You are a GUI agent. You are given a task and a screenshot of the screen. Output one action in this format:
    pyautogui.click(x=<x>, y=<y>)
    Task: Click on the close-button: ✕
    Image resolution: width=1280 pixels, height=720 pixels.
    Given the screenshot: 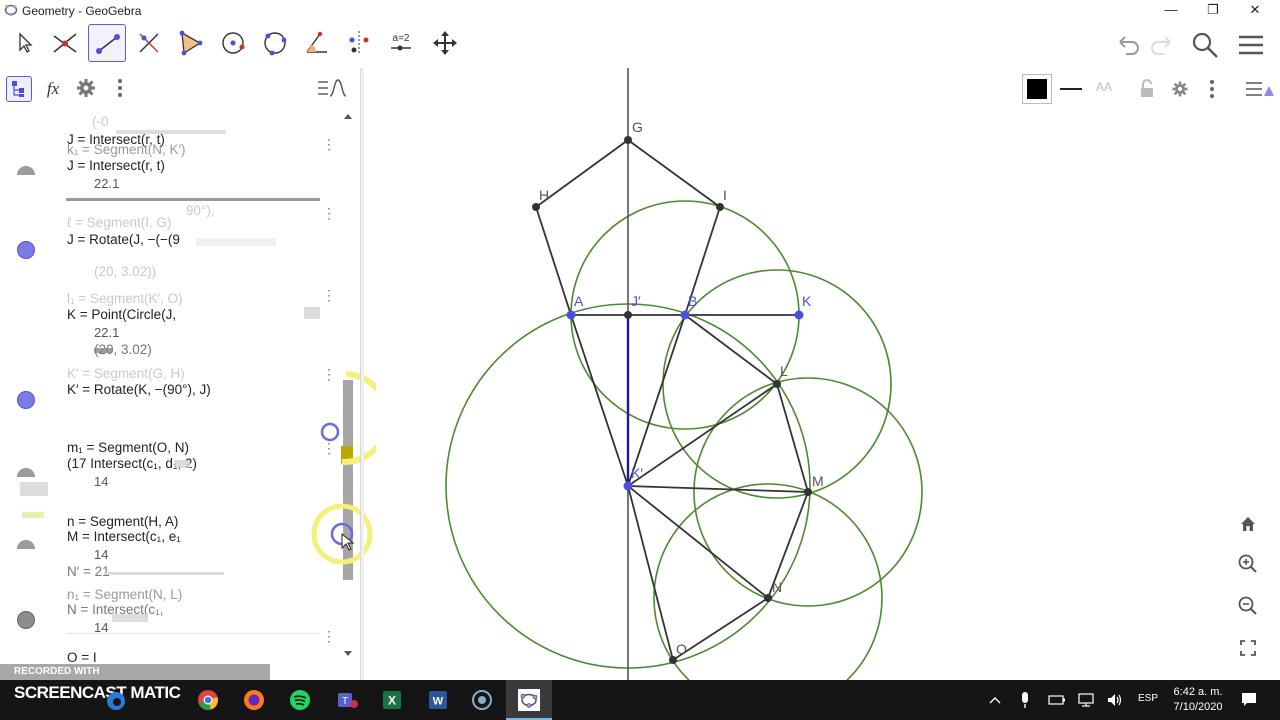 What is the action you would take?
    pyautogui.click(x=1255, y=11)
    